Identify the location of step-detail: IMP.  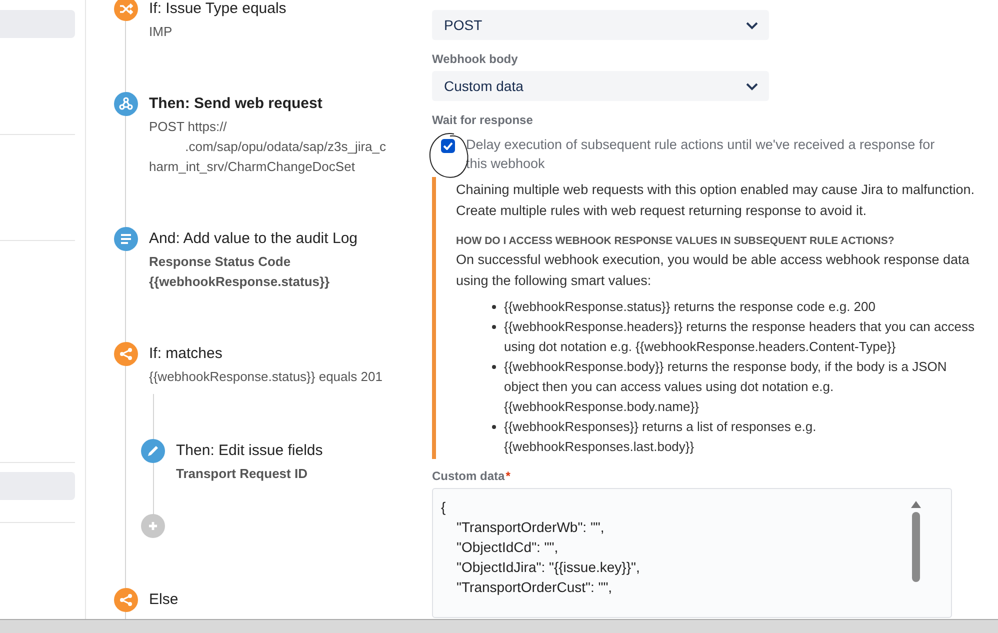
(161, 32).